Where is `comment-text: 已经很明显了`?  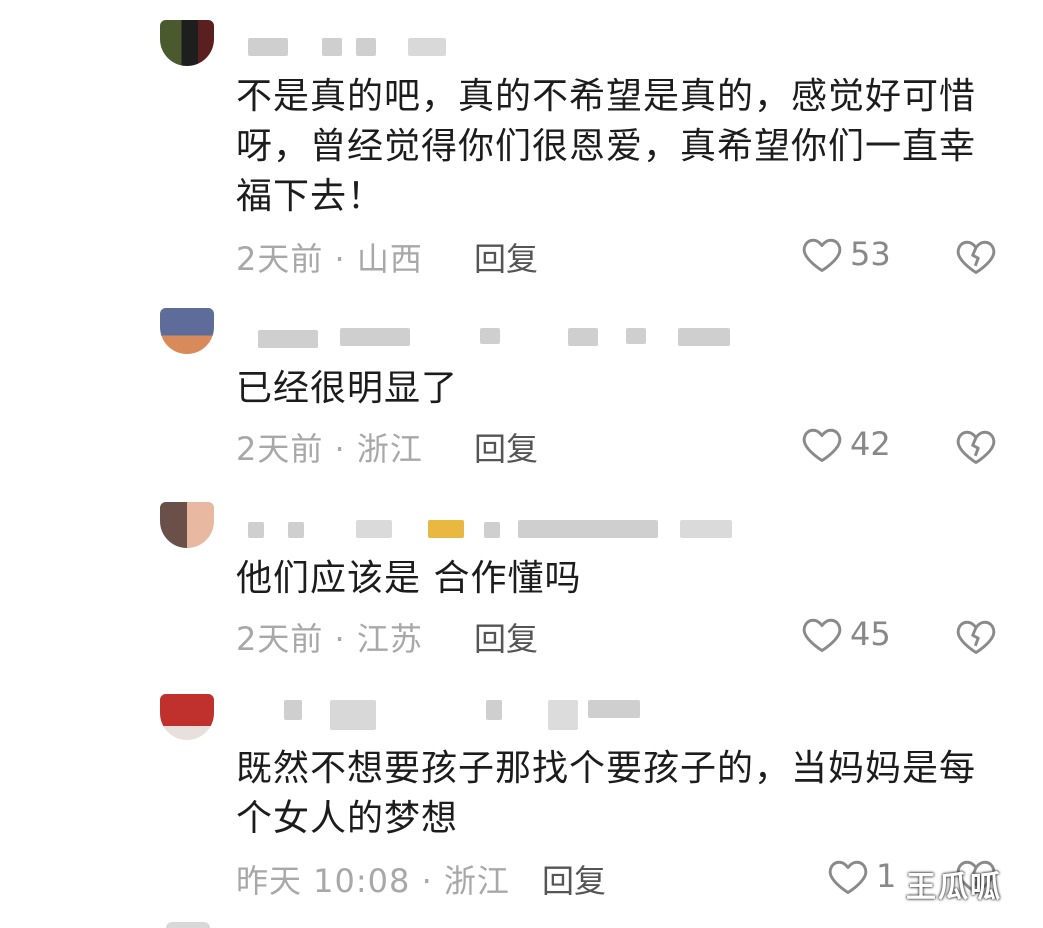 comment-text: 已经很明显了 is located at coordinates (347, 388).